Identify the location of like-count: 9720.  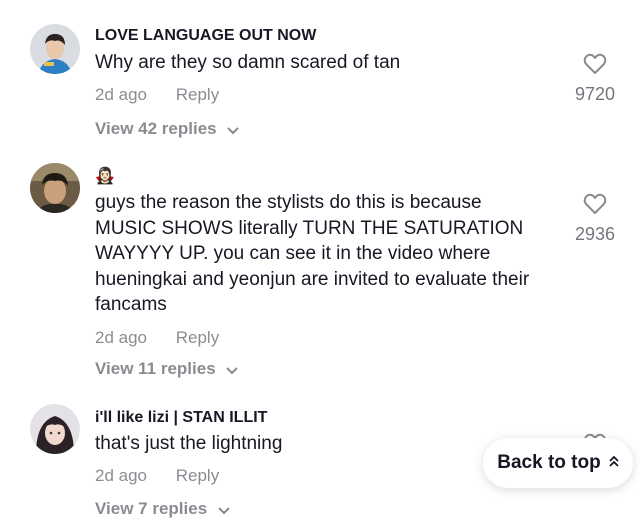
(595, 94).